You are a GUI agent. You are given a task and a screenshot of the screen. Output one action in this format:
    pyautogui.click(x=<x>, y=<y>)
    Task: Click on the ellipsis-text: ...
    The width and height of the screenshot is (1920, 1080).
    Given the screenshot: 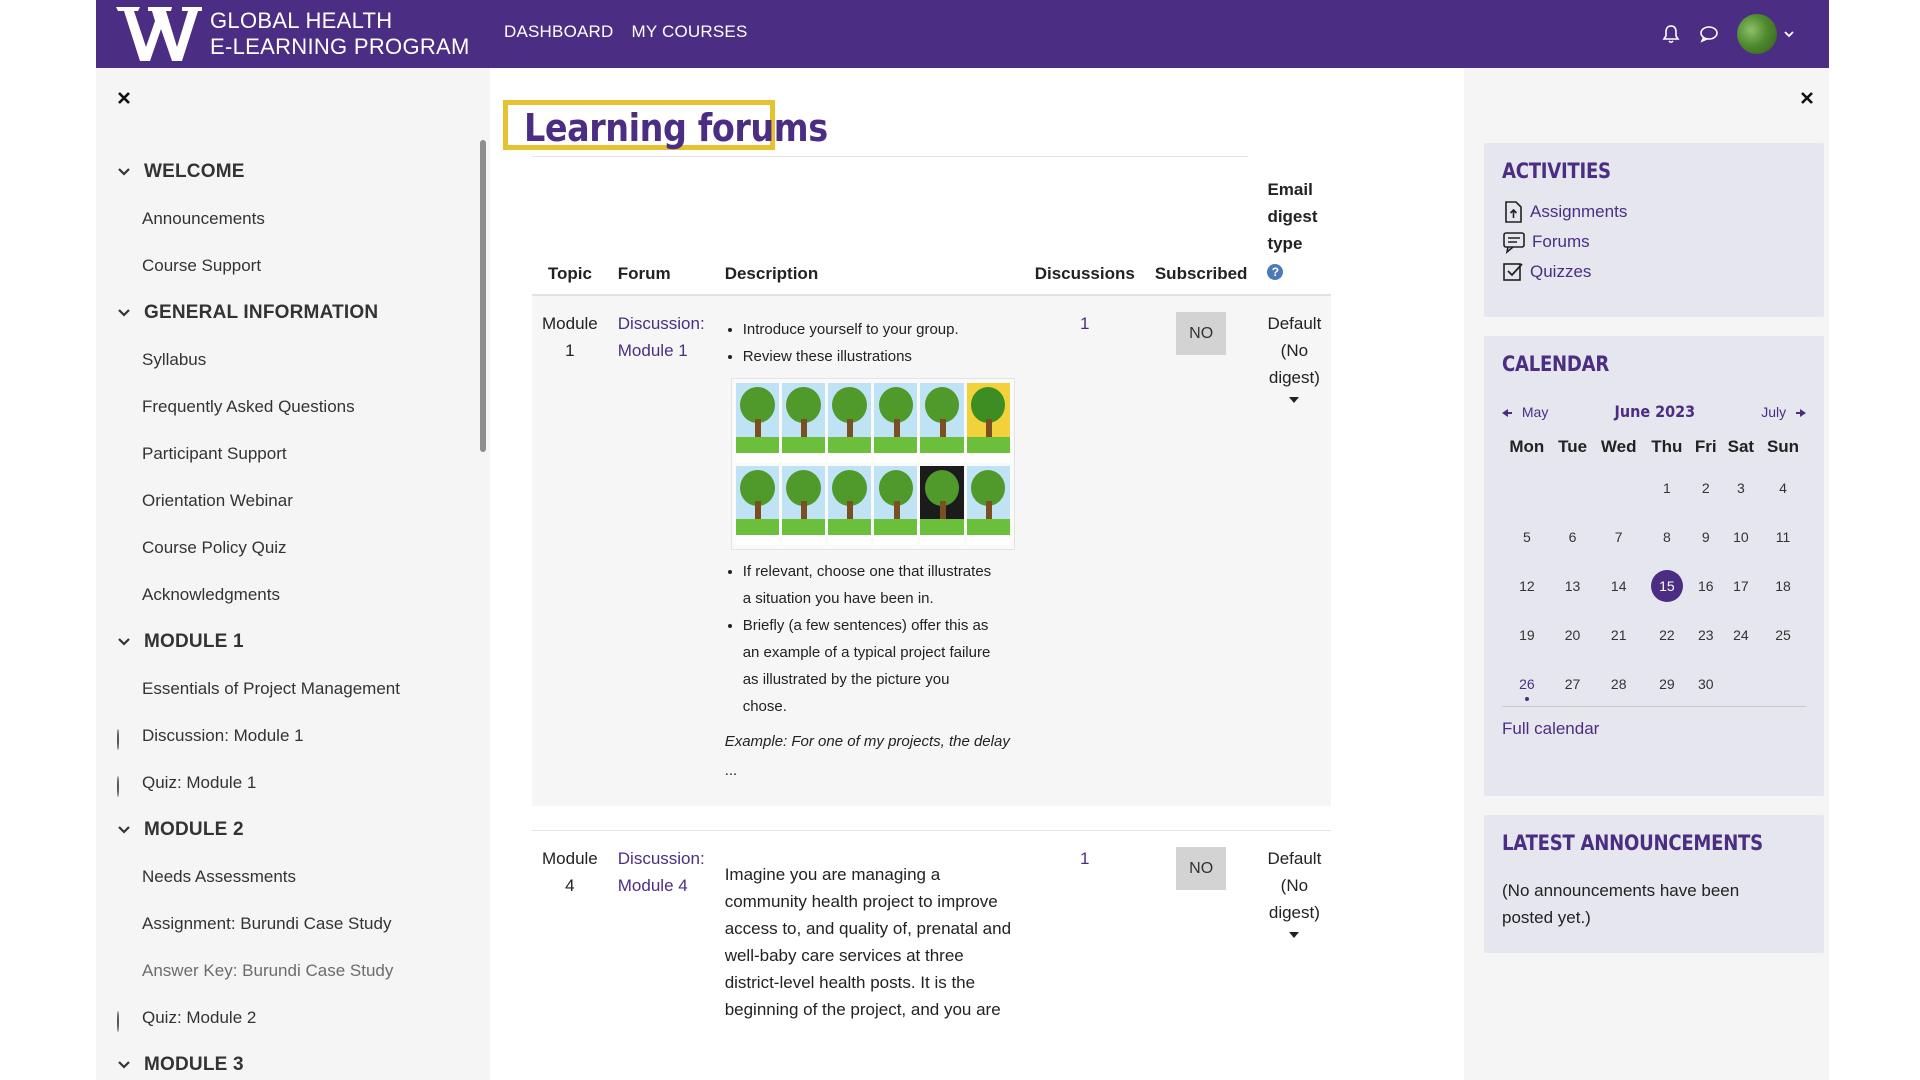 What is the action you would take?
    pyautogui.click(x=731, y=770)
    